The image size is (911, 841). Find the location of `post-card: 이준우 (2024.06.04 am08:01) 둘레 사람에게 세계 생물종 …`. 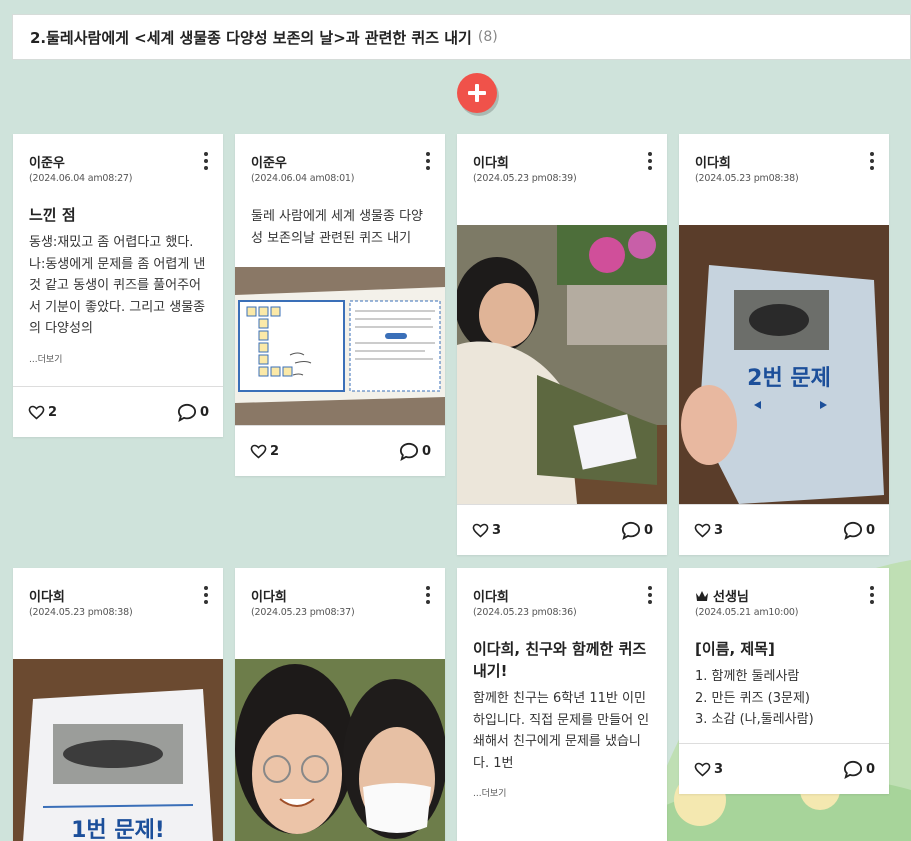

post-card: 이준우 (2024.06.04 am08:01) 둘레 사람에게 세계 생물종 … is located at coordinates (340, 305).